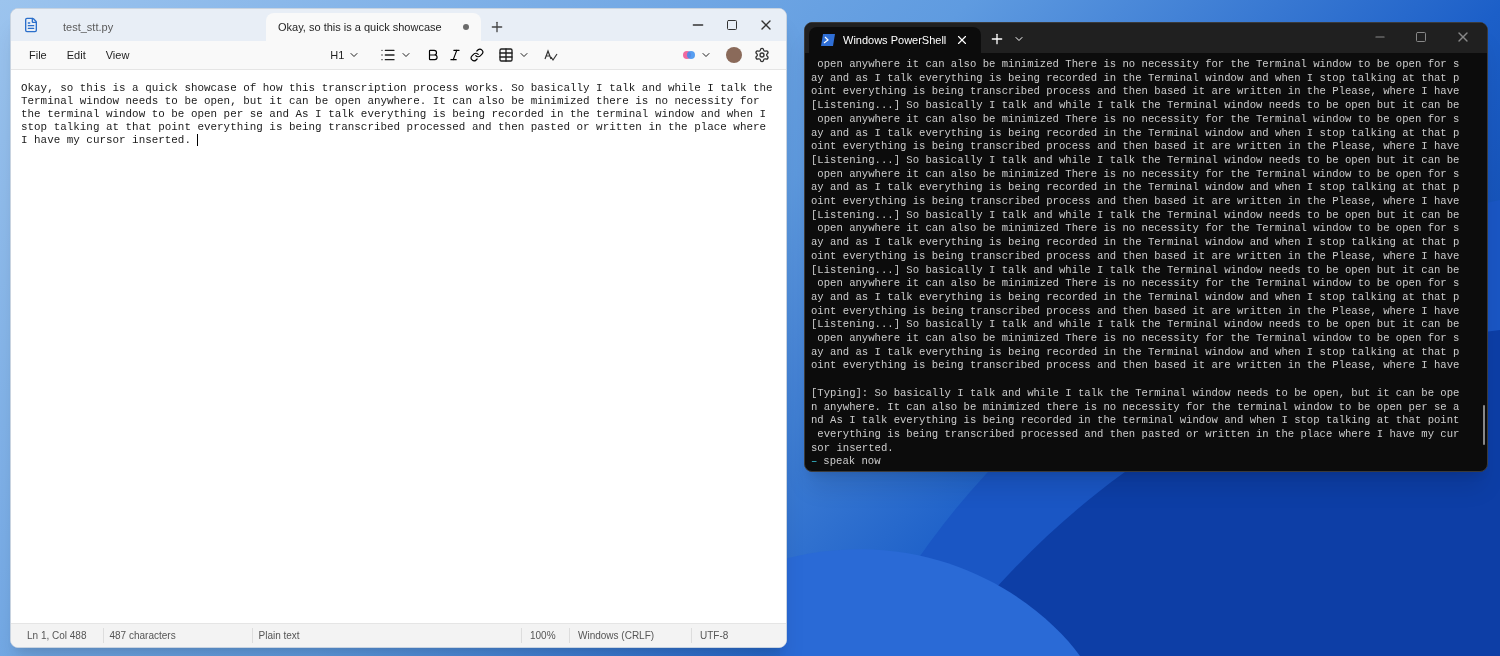 This screenshot has height=656, width=1500. What do you see at coordinates (57, 635) in the screenshot?
I see `cursor-position: Ln 1, Col 488` at bounding box center [57, 635].